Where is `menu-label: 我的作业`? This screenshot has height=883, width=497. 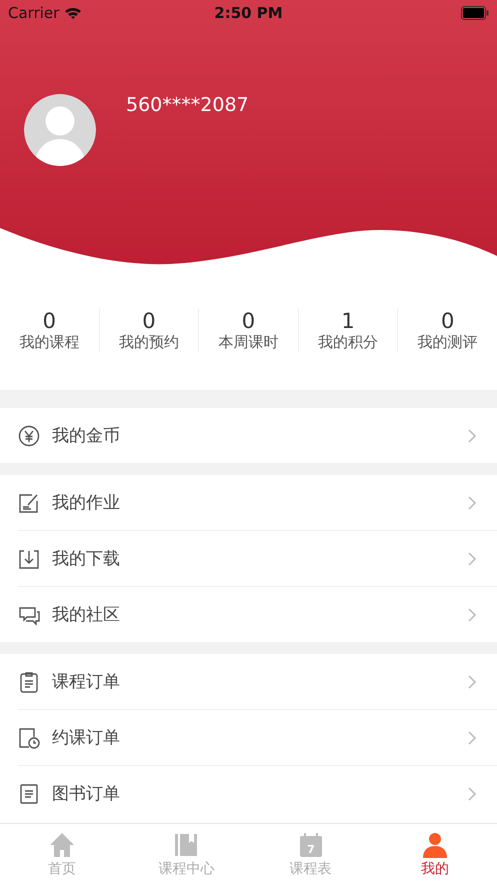
menu-label: 我的作业 is located at coordinates (86, 503).